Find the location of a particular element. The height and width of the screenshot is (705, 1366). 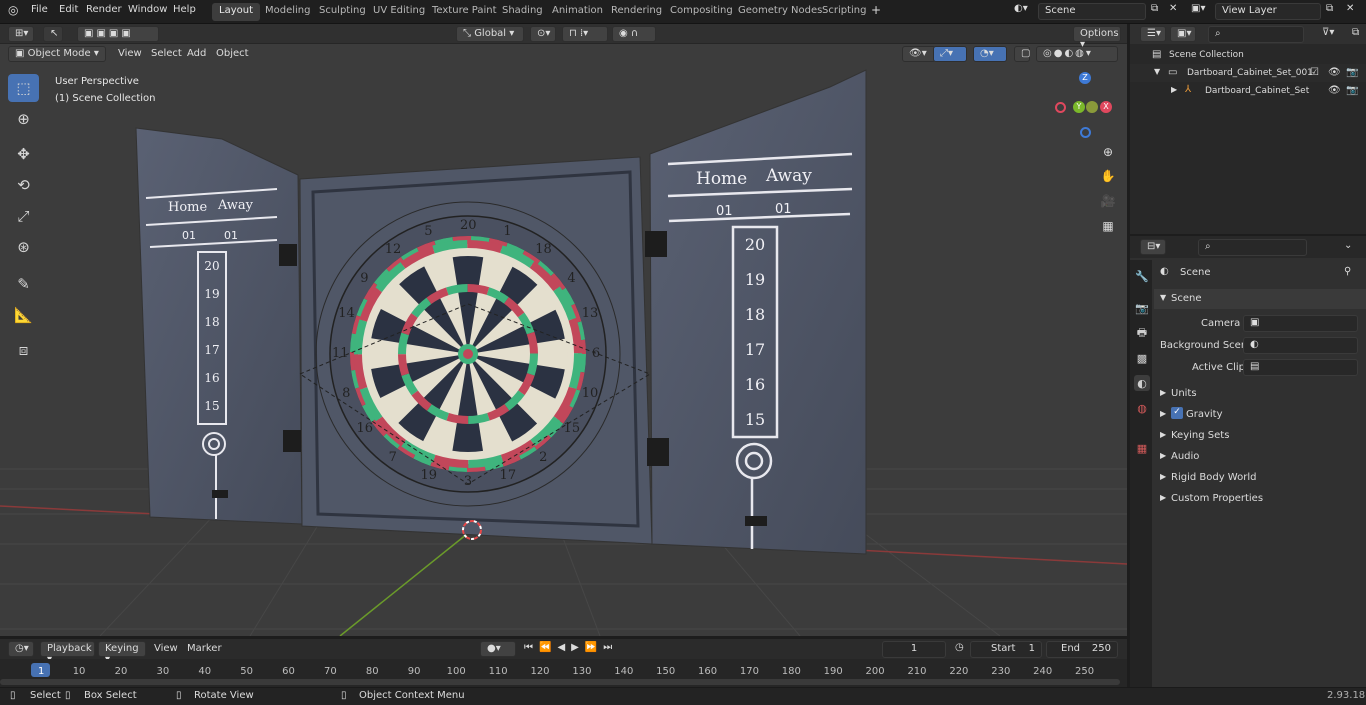

camera-field: ▣ is located at coordinates (1300, 323).